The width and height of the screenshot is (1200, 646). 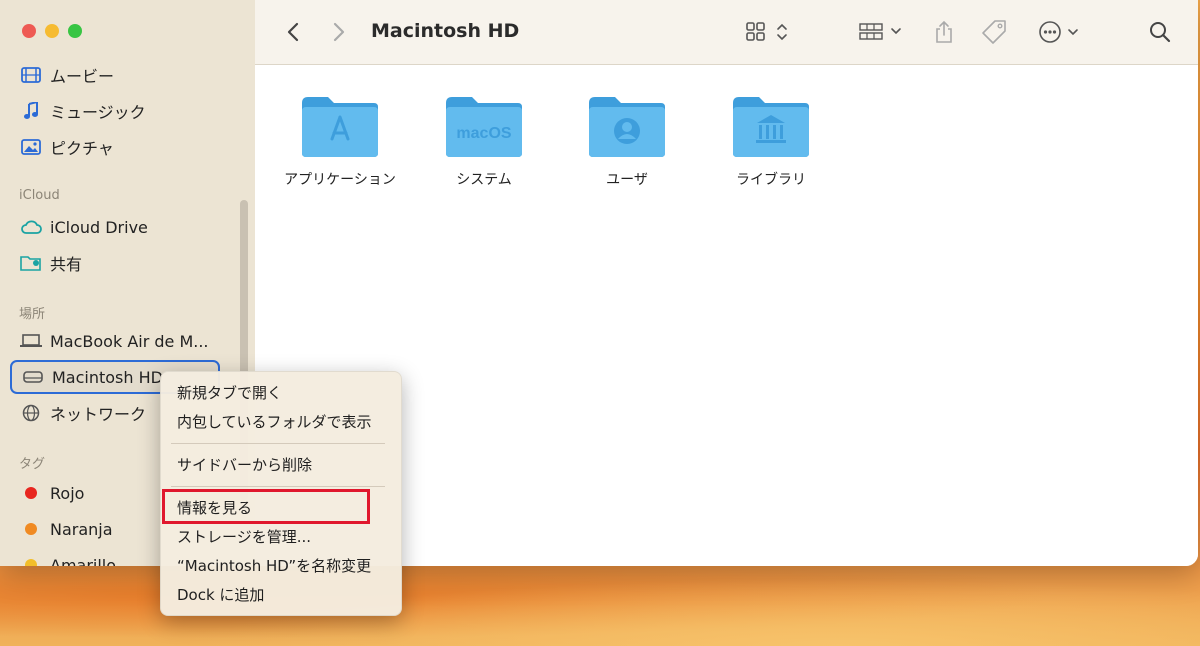 I want to click on menu-item-show-enclosing-folder: 内包しているフォルダで表示, so click(x=274, y=422).